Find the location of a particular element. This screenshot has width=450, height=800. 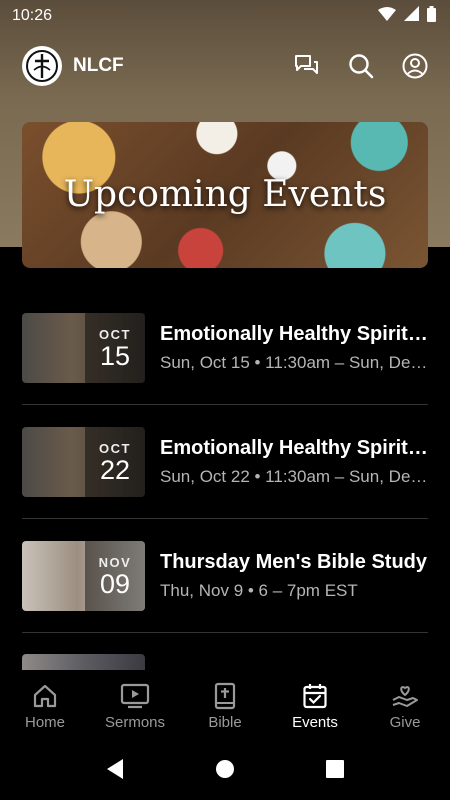

nav-bible-label: Bible is located at coordinates (225, 722).